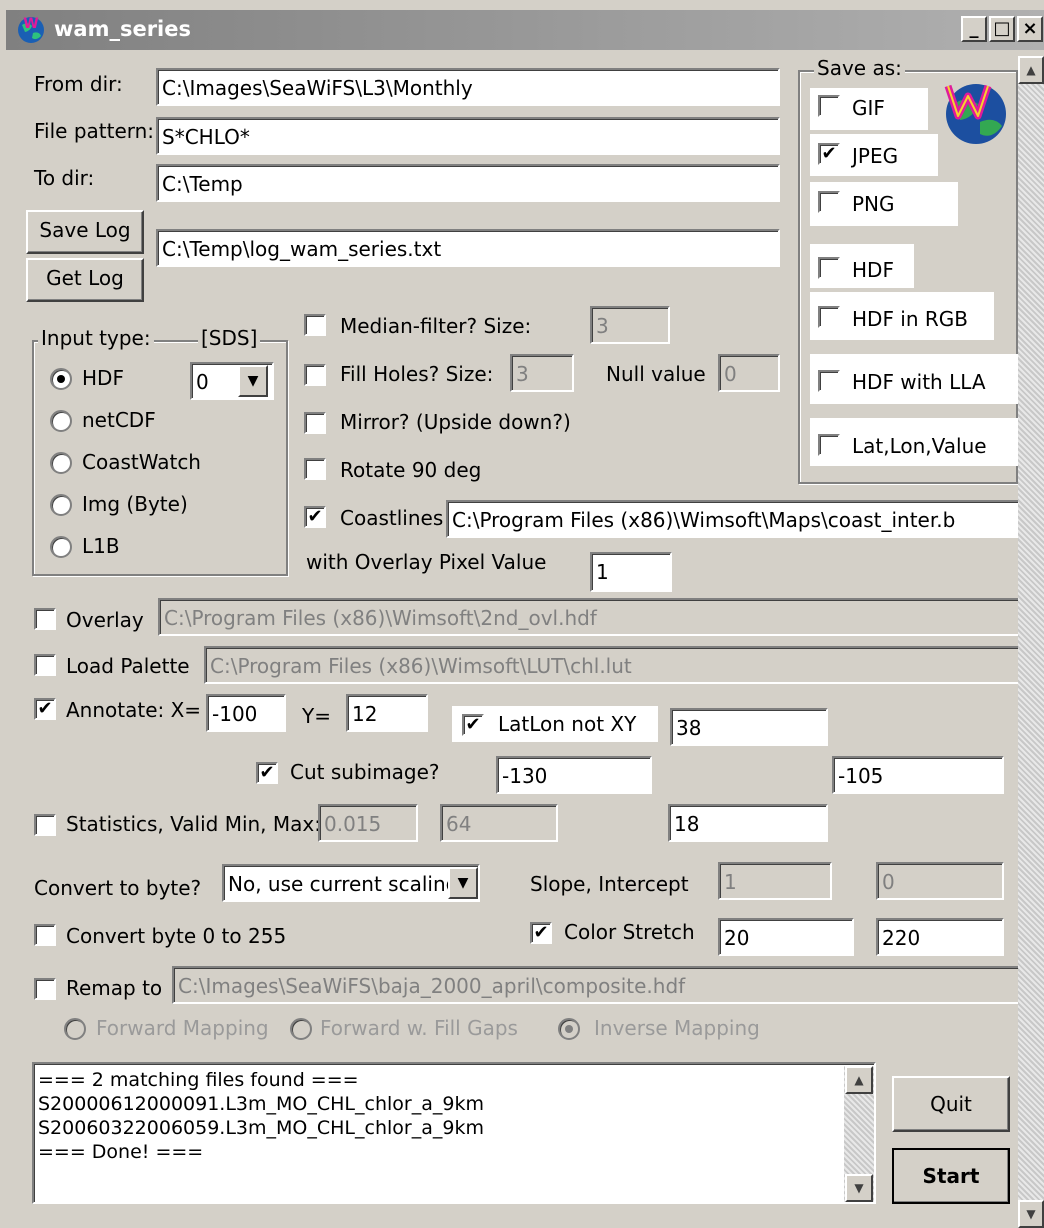 The image size is (1044, 1228). What do you see at coordinates (85, 232) in the screenshot?
I see `save-log-button: Save Log` at bounding box center [85, 232].